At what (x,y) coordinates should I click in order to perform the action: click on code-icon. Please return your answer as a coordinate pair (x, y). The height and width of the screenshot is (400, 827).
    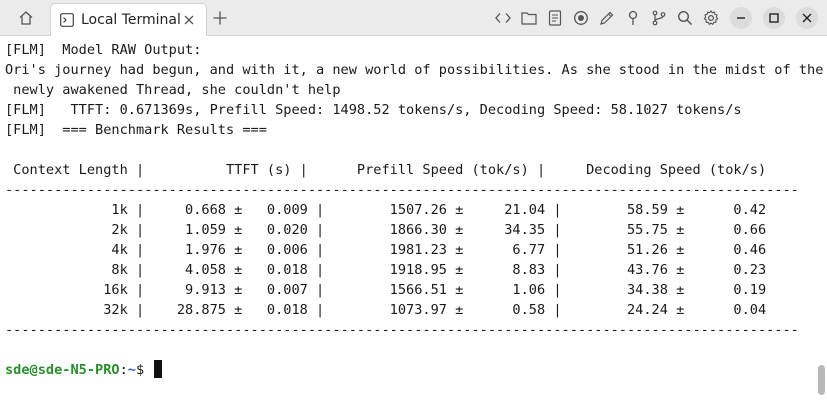
    Looking at the image, I should click on (503, 18).